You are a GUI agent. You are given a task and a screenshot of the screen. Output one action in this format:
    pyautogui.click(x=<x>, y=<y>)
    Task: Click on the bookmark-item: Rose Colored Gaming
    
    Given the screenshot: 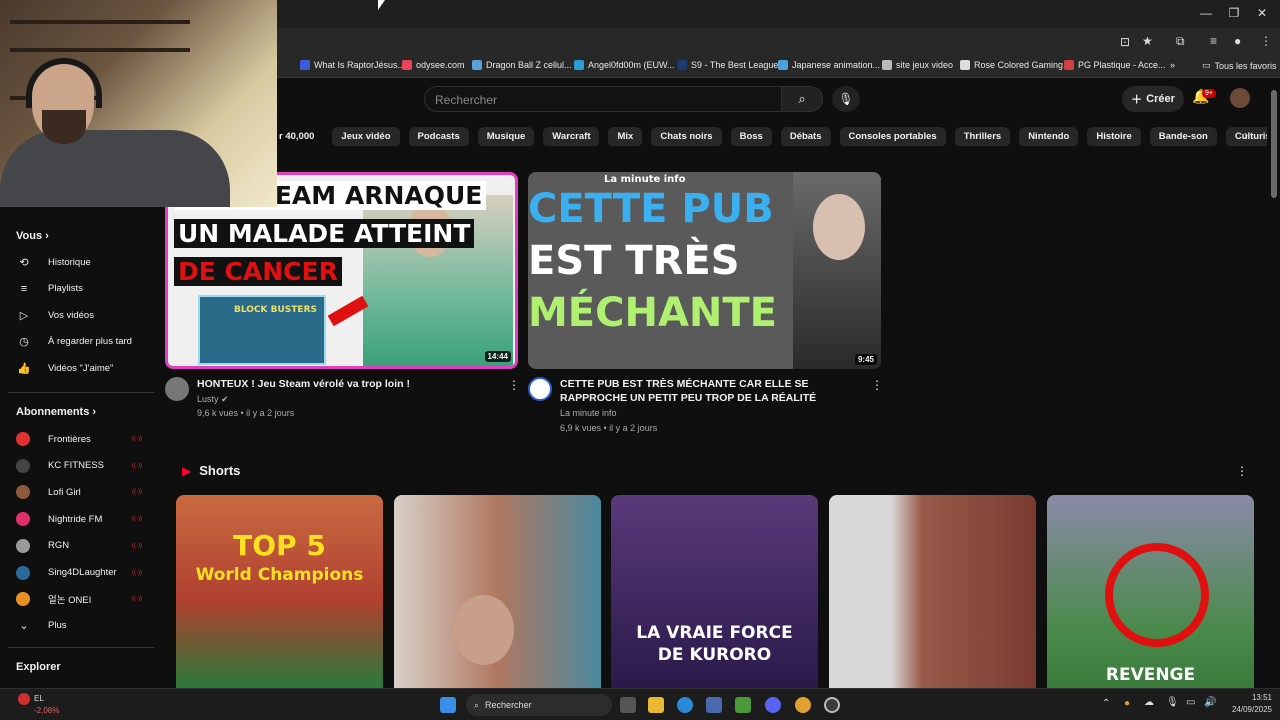 What is the action you would take?
    pyautogui.click(x=1011, y=65)
    